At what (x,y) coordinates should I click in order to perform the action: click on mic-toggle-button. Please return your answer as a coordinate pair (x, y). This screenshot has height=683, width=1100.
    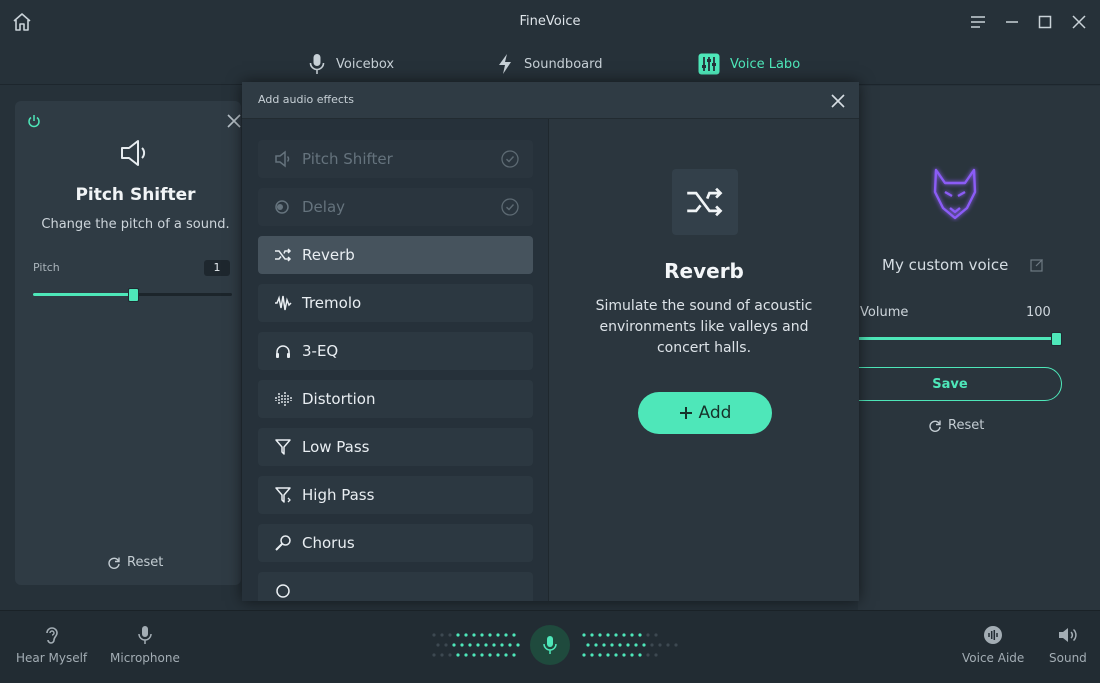
    Looking at the image, I should click on (550, 645).